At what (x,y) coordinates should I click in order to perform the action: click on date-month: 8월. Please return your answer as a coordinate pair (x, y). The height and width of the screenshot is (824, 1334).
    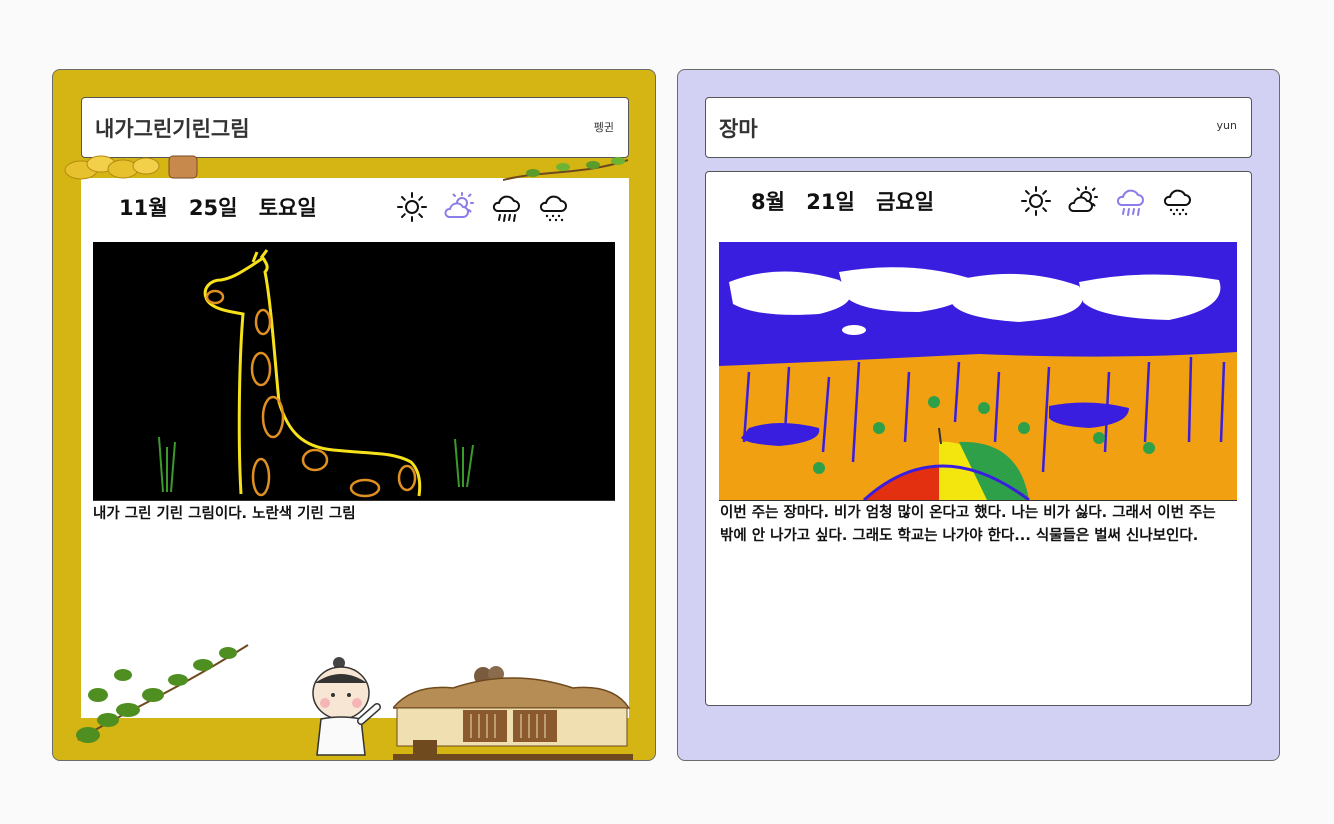
    Looking at the image, I should click on (768, 202).